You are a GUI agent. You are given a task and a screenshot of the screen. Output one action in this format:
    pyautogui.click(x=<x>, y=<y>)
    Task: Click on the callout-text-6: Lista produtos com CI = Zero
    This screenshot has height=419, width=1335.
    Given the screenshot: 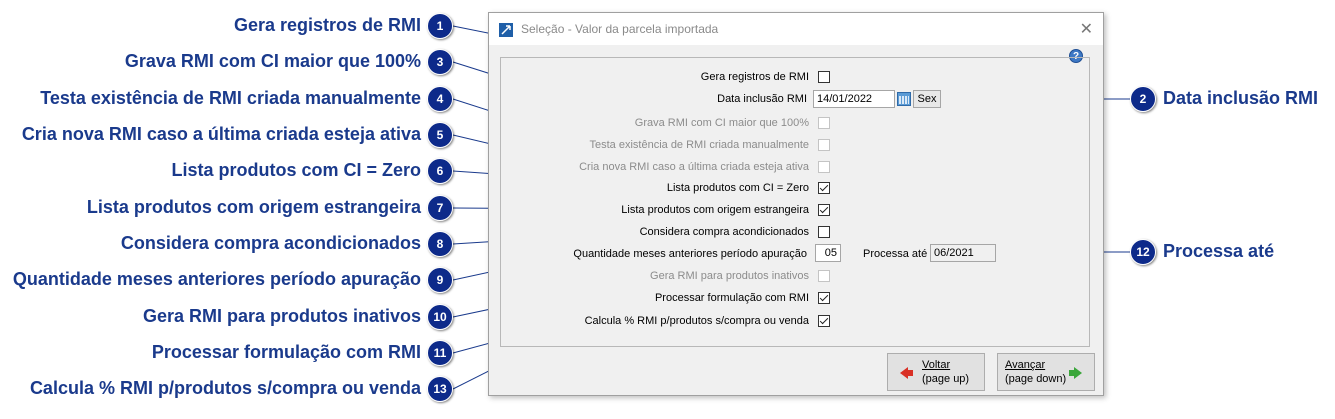 What is the action you would take?
    pyautogui.click(x=296, y=170)
    